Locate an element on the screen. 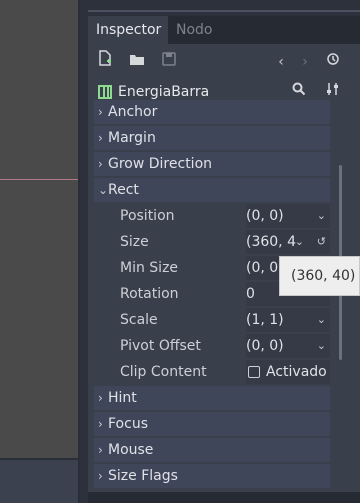 The image size is (360, 503). prop-size: Size (360, 4 ⌄ ↺ is located at coordinates (212, 242).